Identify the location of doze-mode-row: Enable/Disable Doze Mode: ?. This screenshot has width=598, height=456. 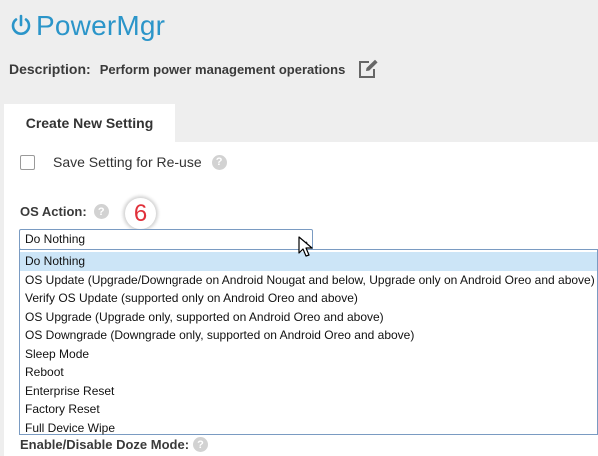
(114, 444).